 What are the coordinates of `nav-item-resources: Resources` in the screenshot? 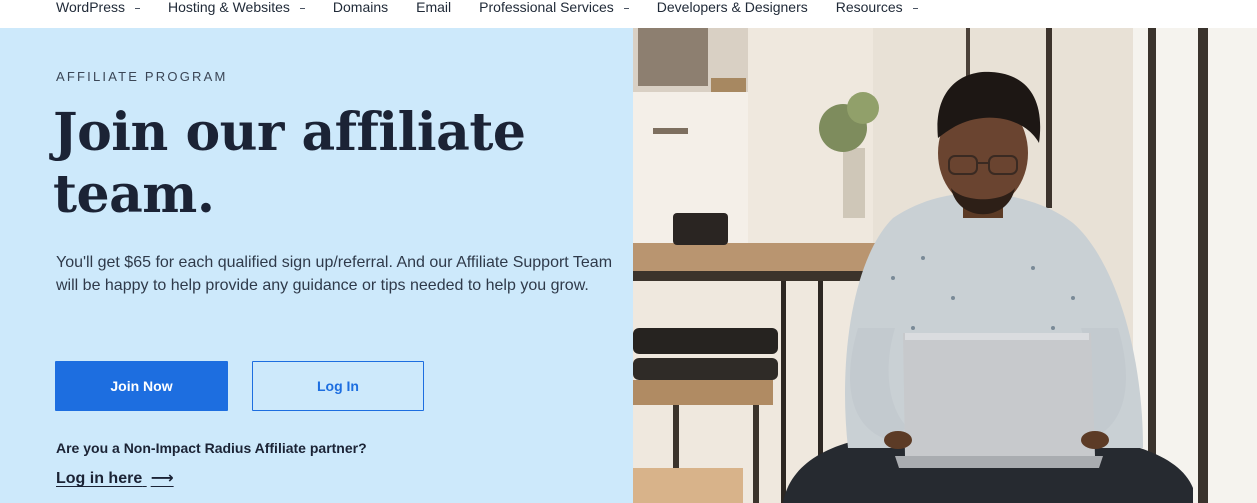 It's located at (877, 7).